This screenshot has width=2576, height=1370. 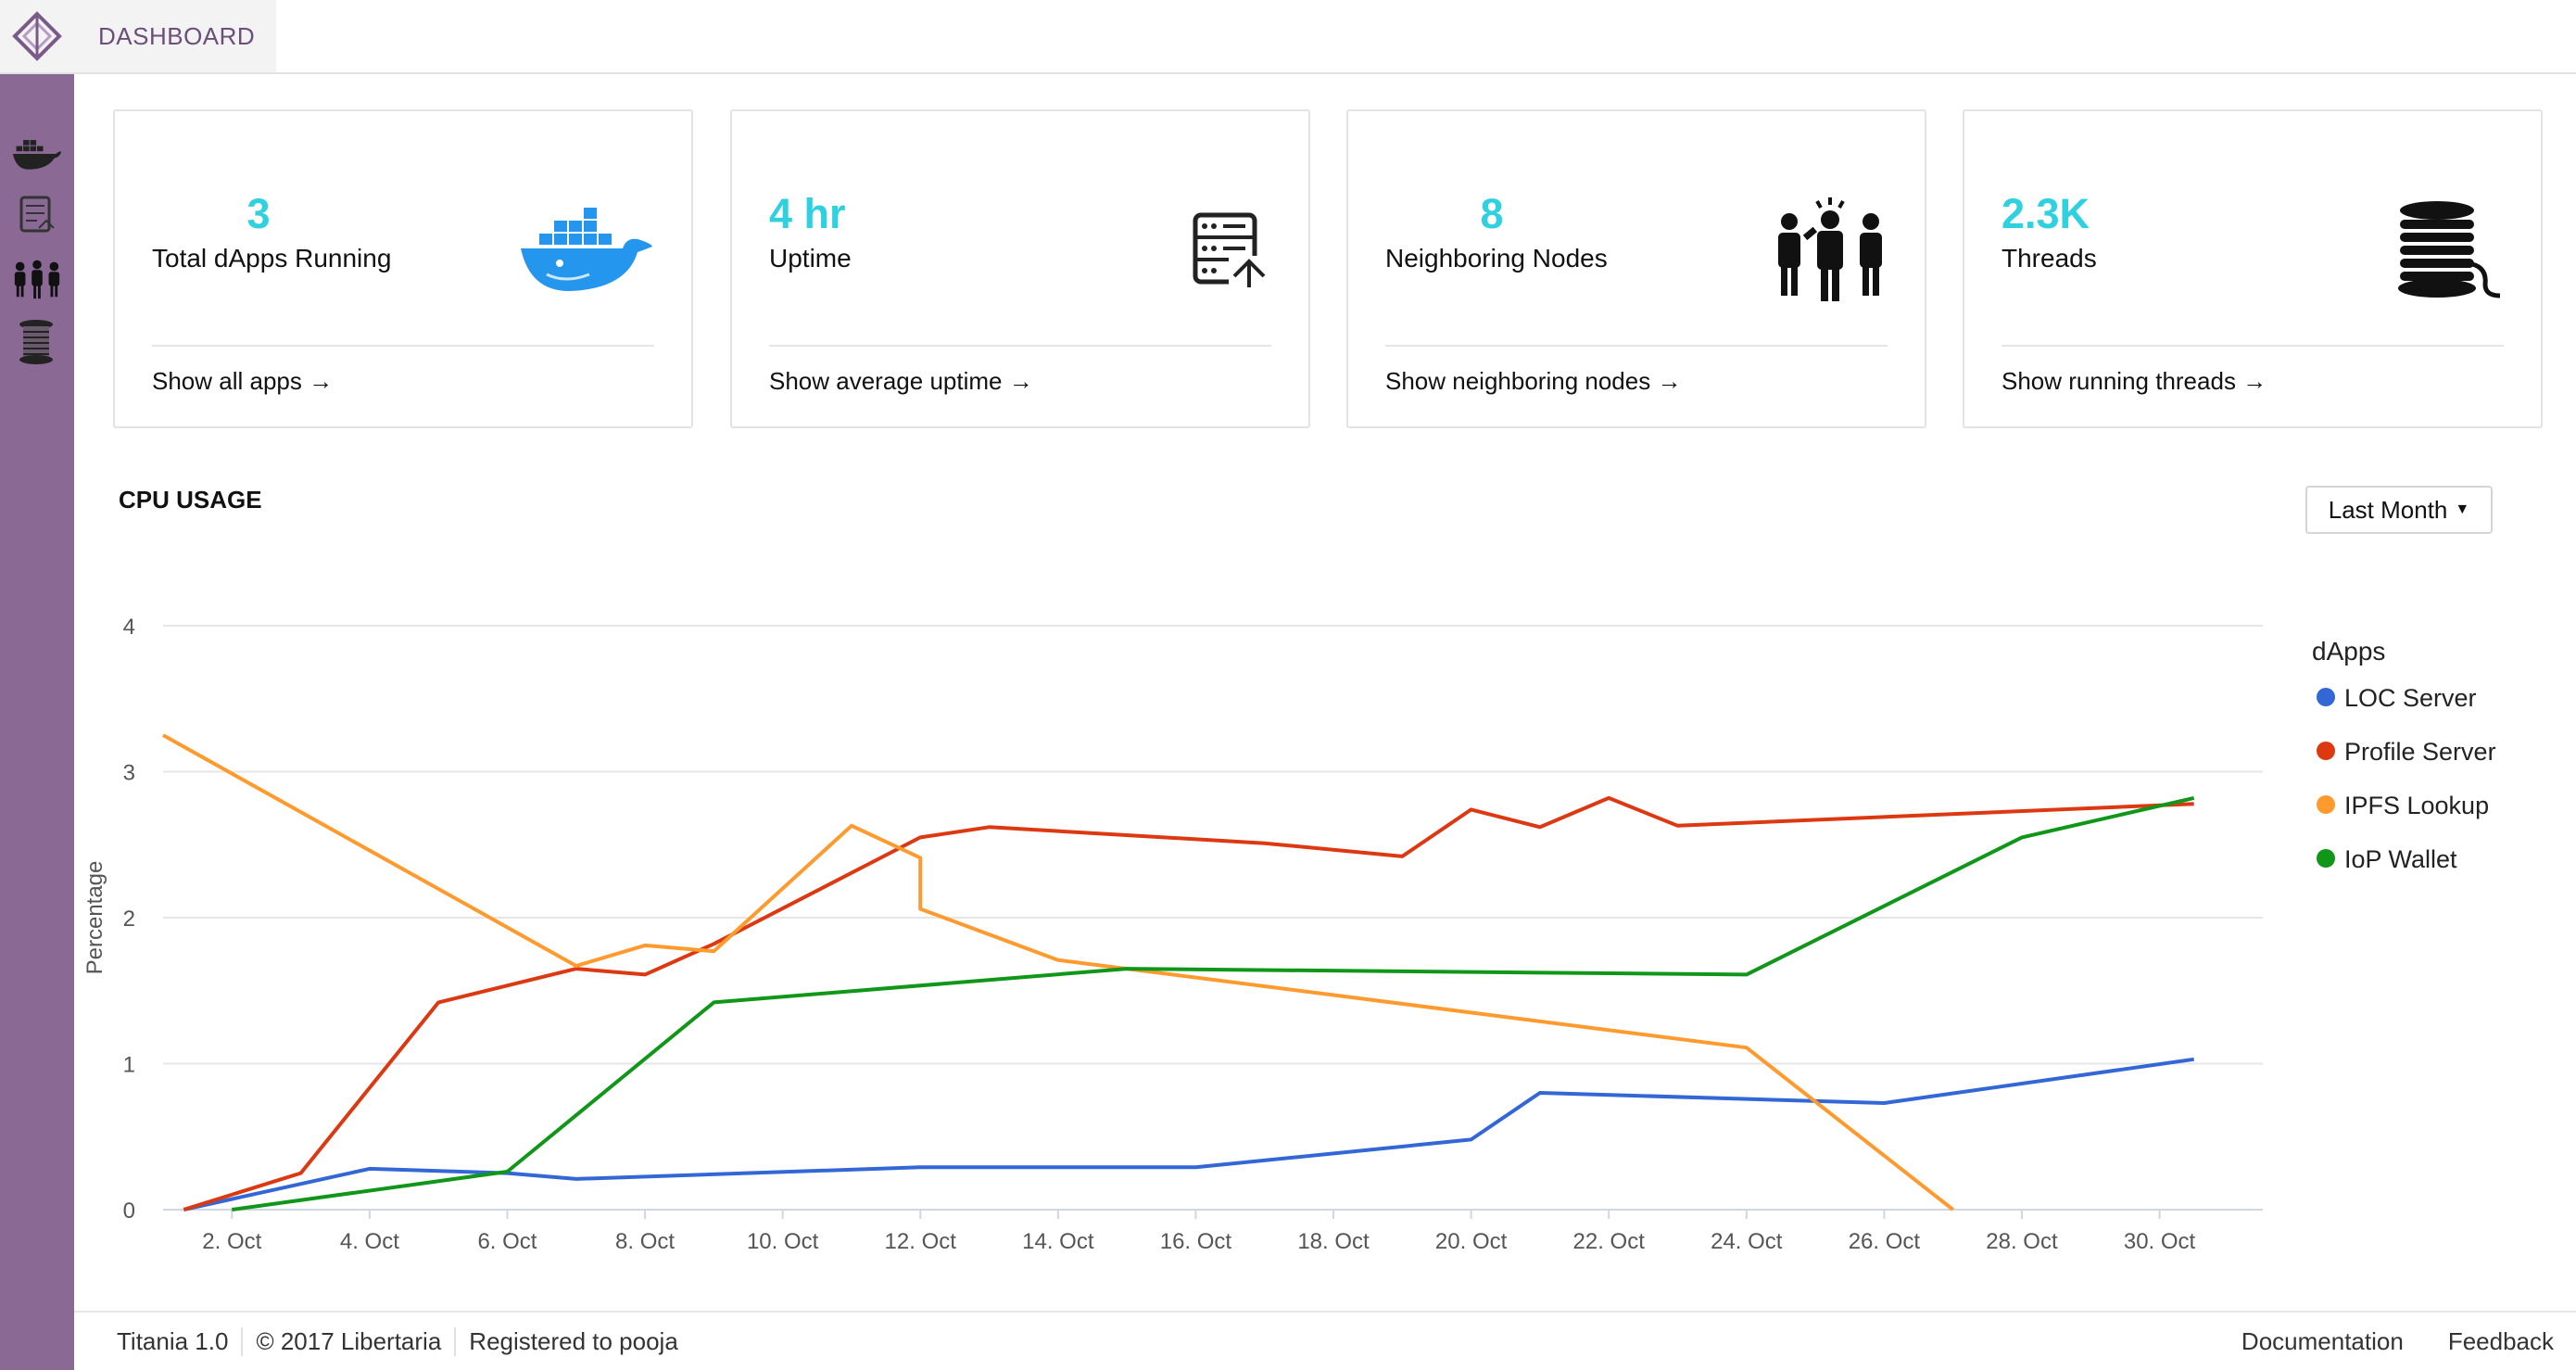 I want to click on x-tick-label: 10. Oct, so click(x=783, y=1242).